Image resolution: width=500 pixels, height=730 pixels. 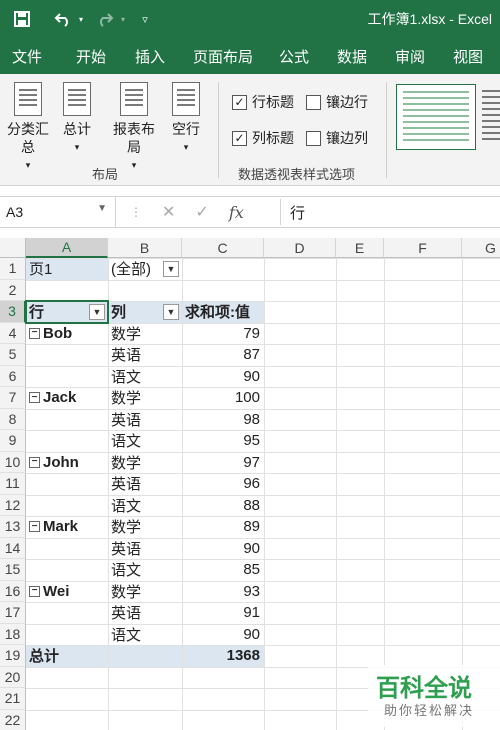 What do you see at coordinates (224, 354) in the screenshot?
I see `value-cell: 87` at bounding box center [224, 354].